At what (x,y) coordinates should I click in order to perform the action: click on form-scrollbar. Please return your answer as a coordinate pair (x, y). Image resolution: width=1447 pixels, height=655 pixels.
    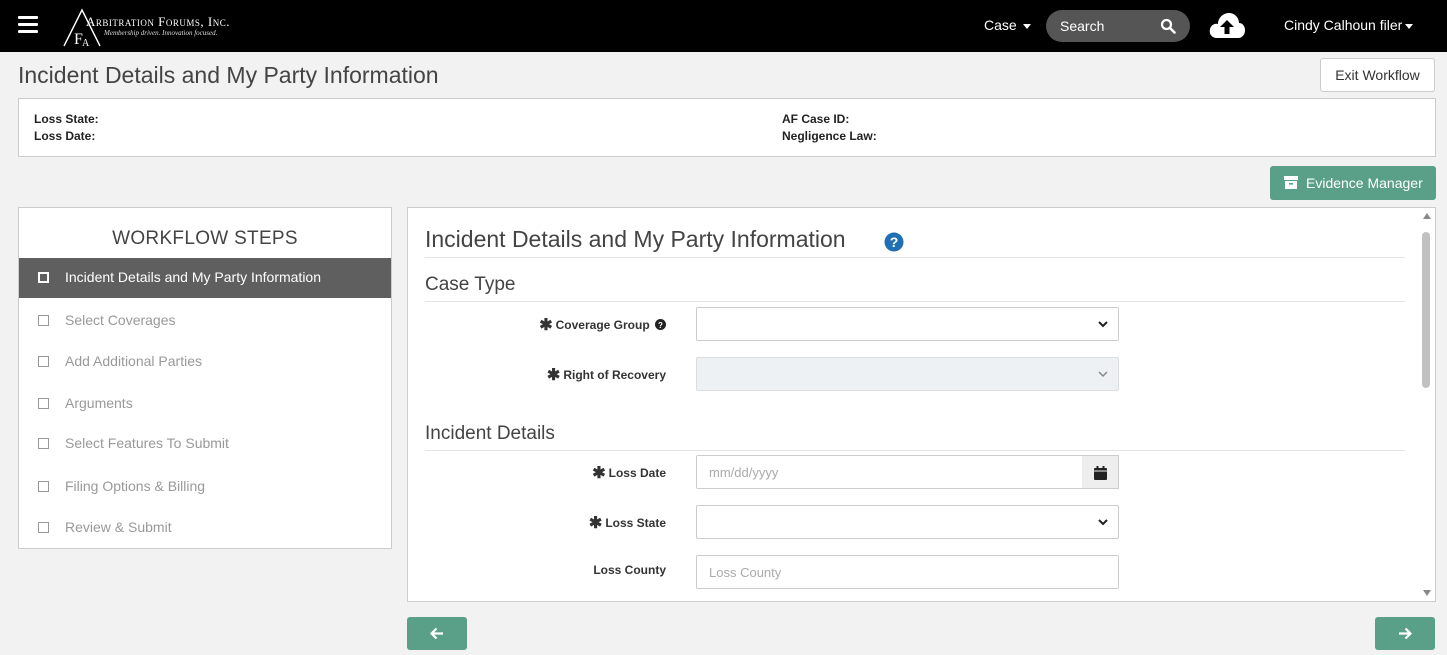
    Looking at the image, I should click on (1427, 404).